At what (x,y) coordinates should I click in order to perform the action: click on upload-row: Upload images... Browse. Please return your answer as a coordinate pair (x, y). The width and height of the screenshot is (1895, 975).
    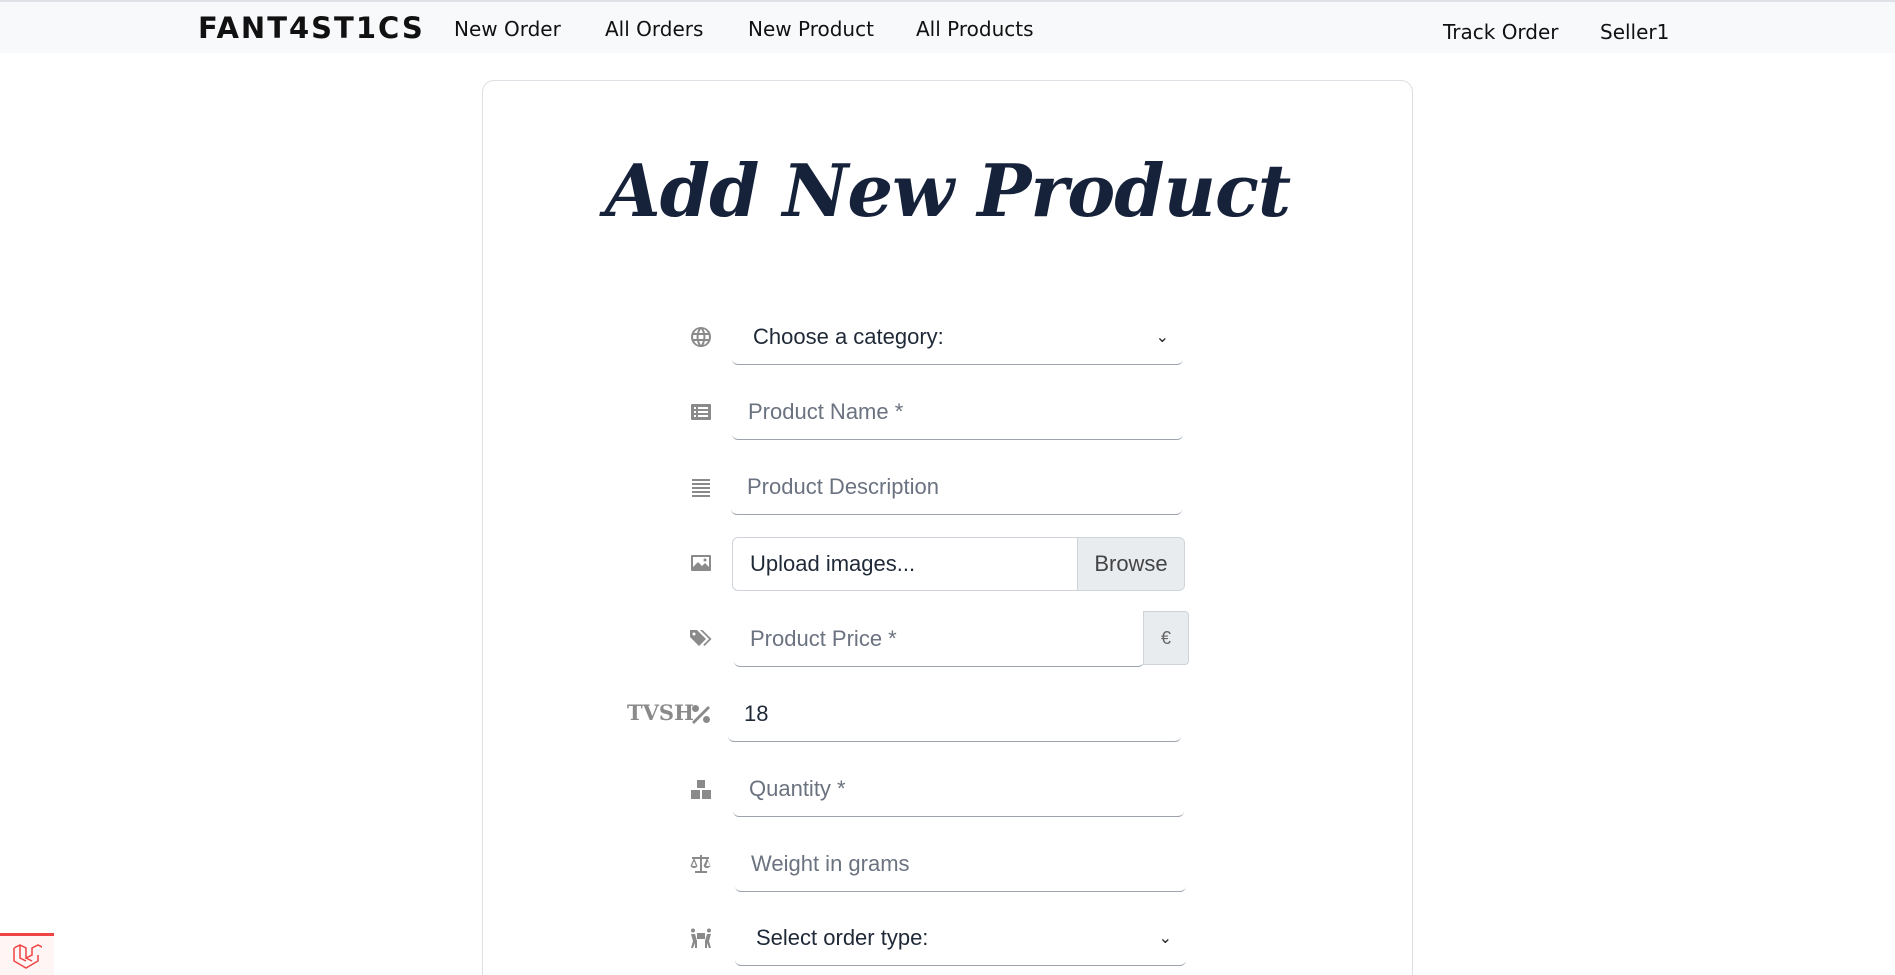
    Looking at the image, I should click on (947, 565).